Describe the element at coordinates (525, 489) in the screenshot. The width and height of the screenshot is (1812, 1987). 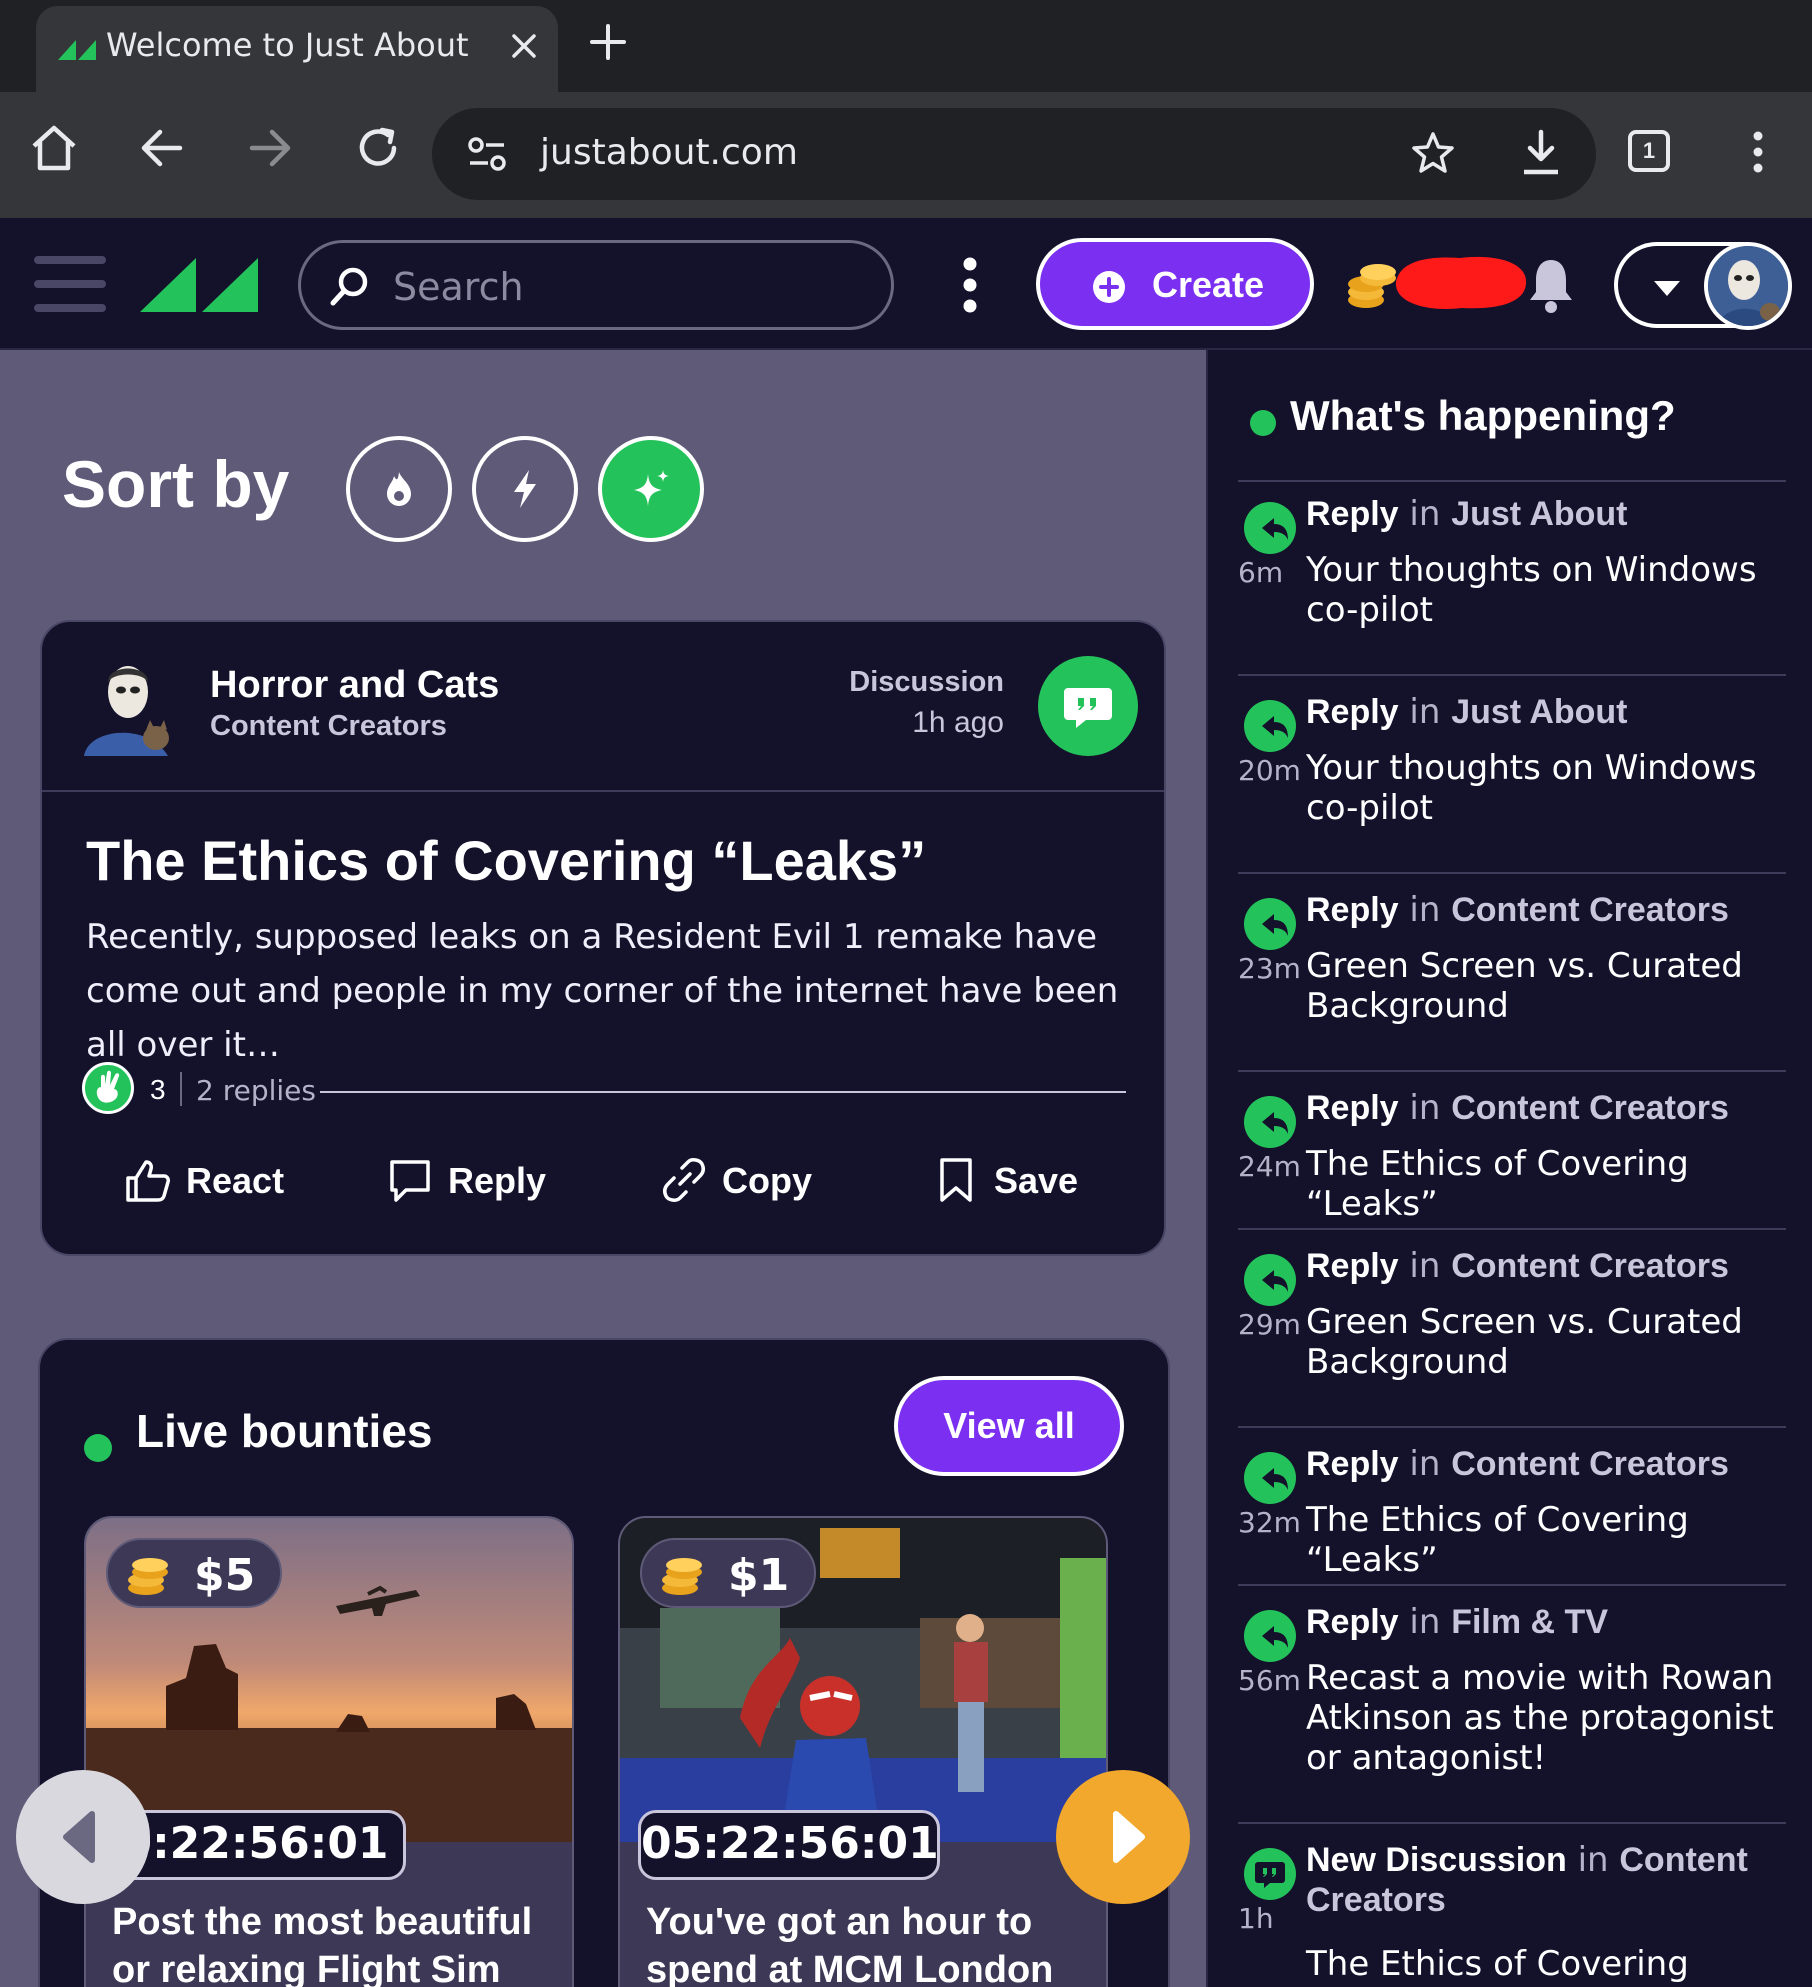
I see `sort-new-button` at that location.